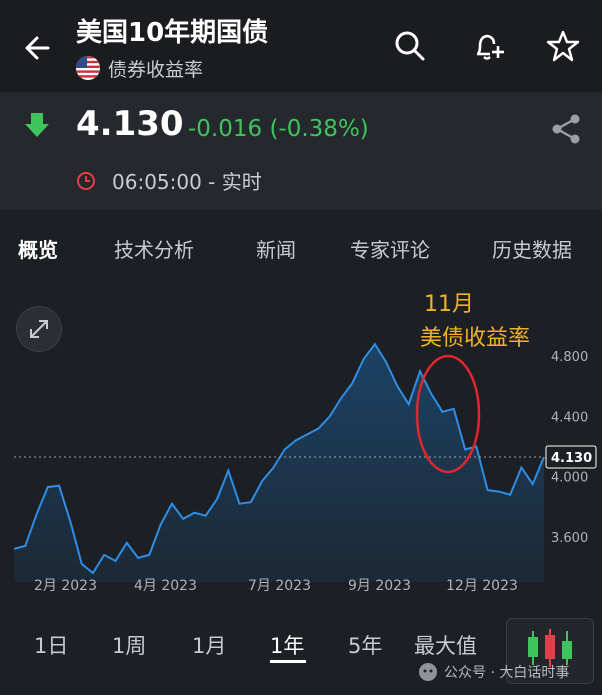 This screenshot has height=695, width=602. I want to click on current-value-label: 4.130, so click(571, 458).